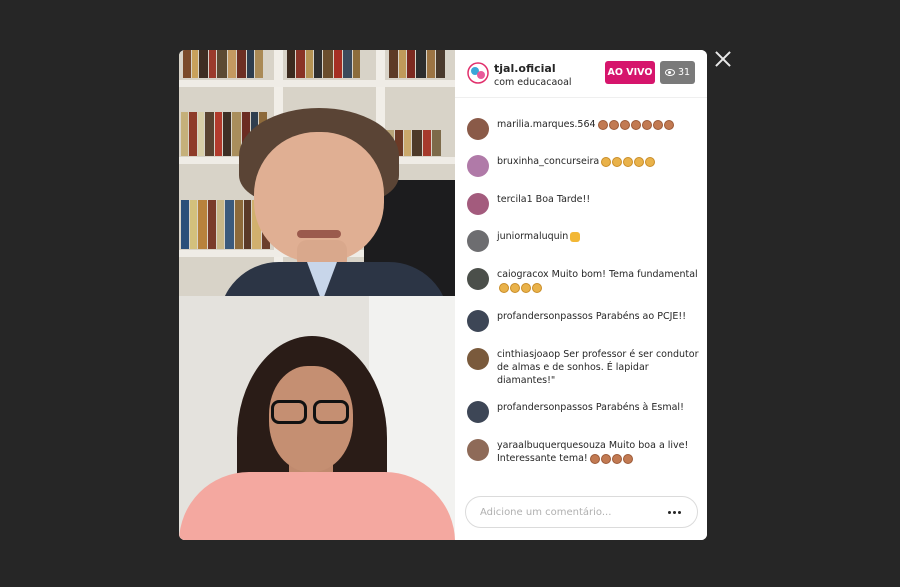 This screenshot has width=900, height=587. What do you see at coordinates (669, 72) in the screenshot?
I see `eye-icon` at bounding box center [669, 72].